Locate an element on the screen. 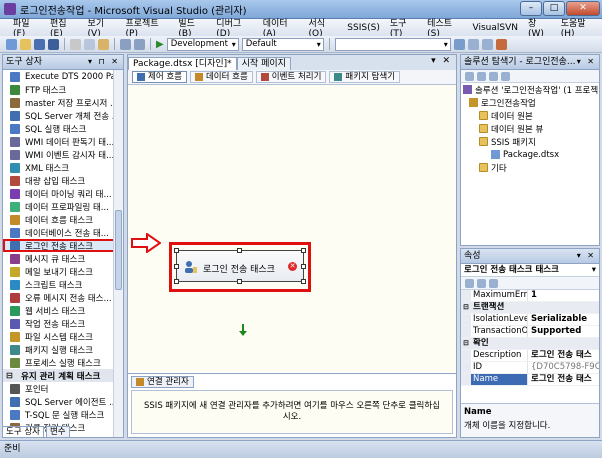  categorized-icon is located at coordinates (469, 283).